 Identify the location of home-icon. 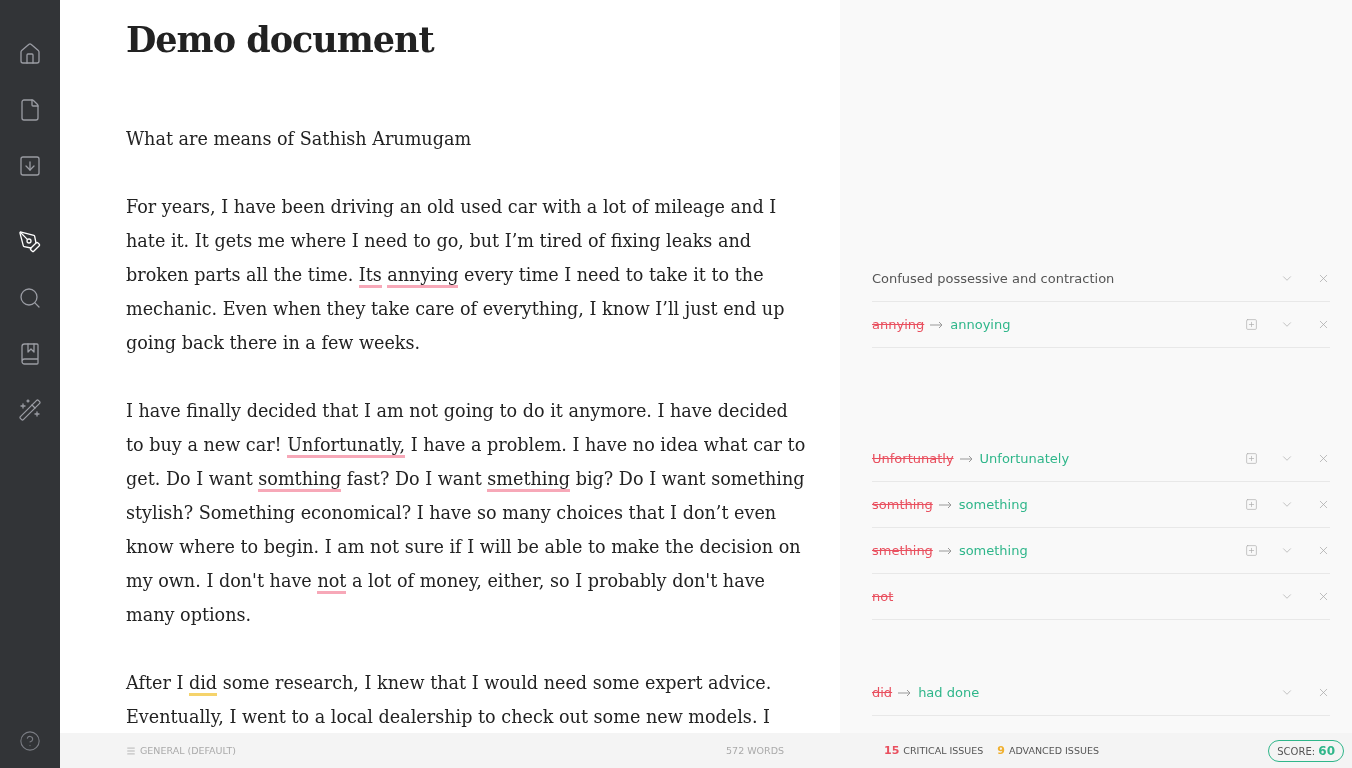
(30, 54).